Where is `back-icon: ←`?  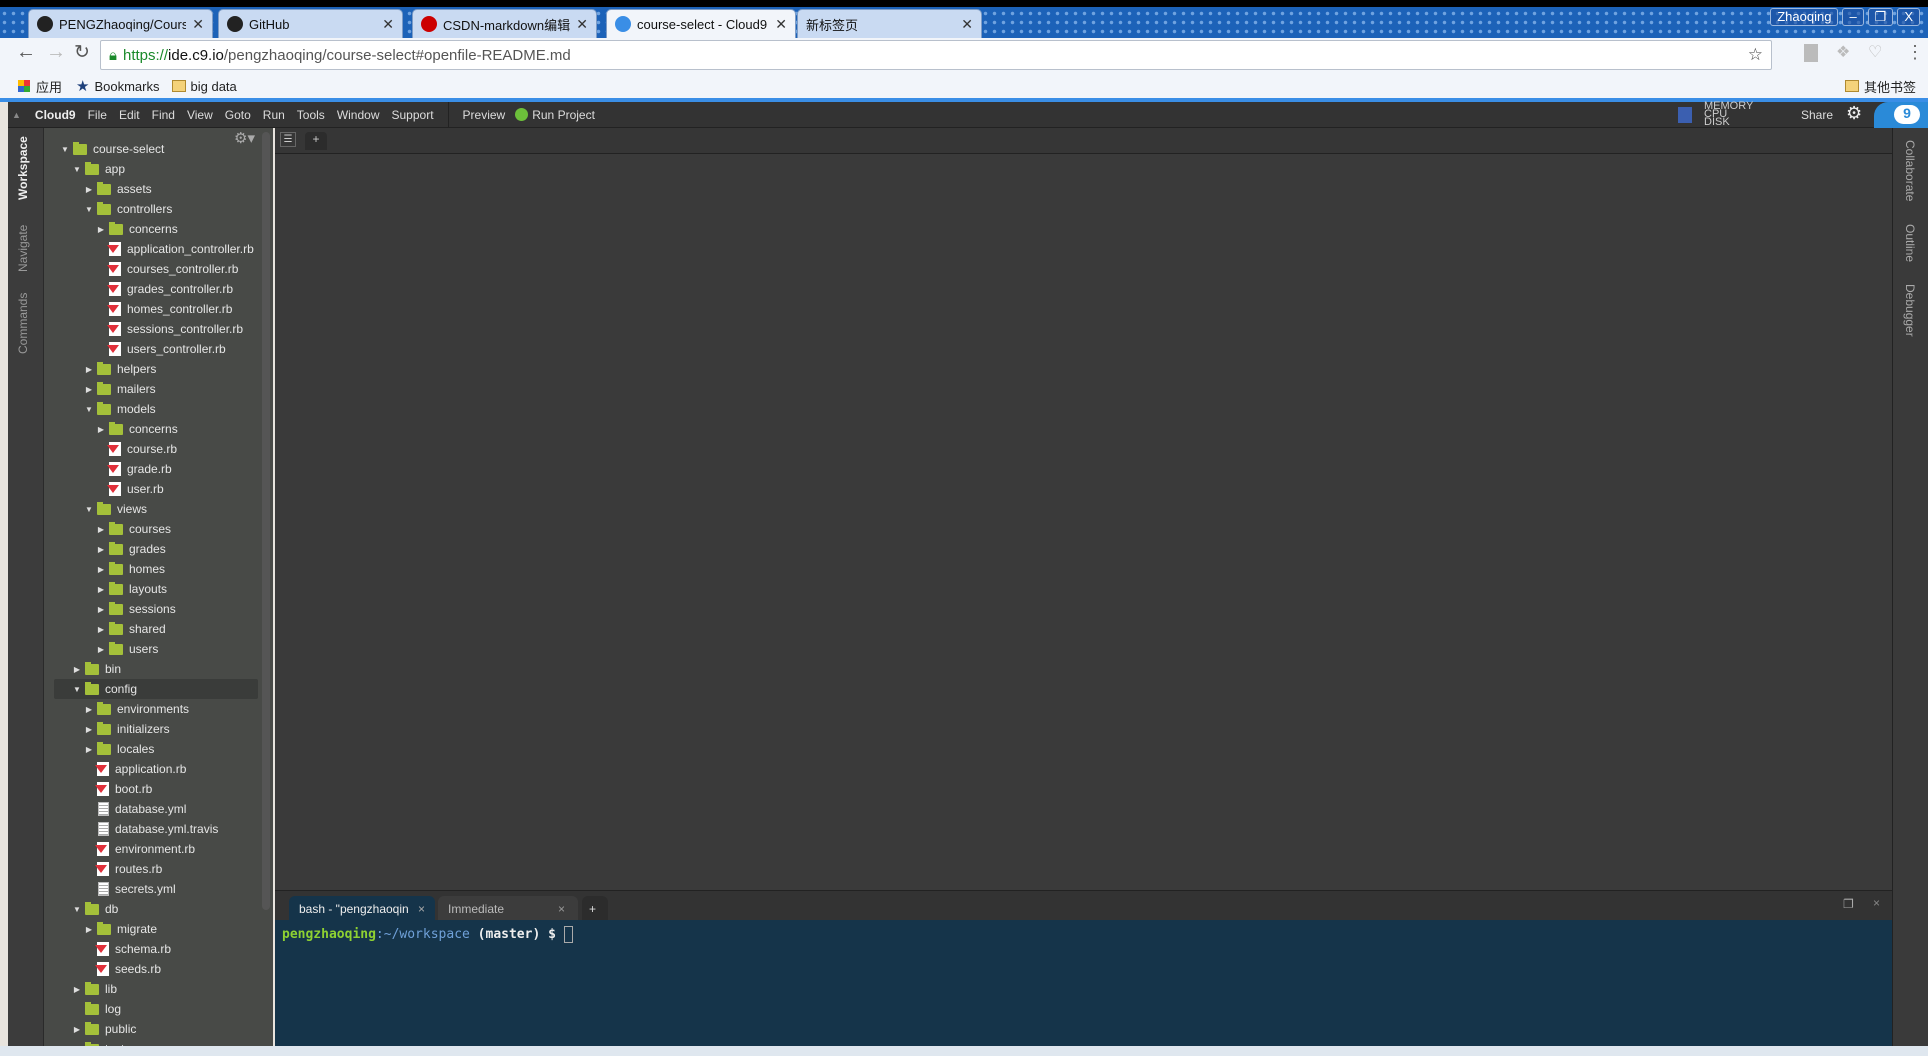
back-icon: ← is located at coordinates (26, 52).